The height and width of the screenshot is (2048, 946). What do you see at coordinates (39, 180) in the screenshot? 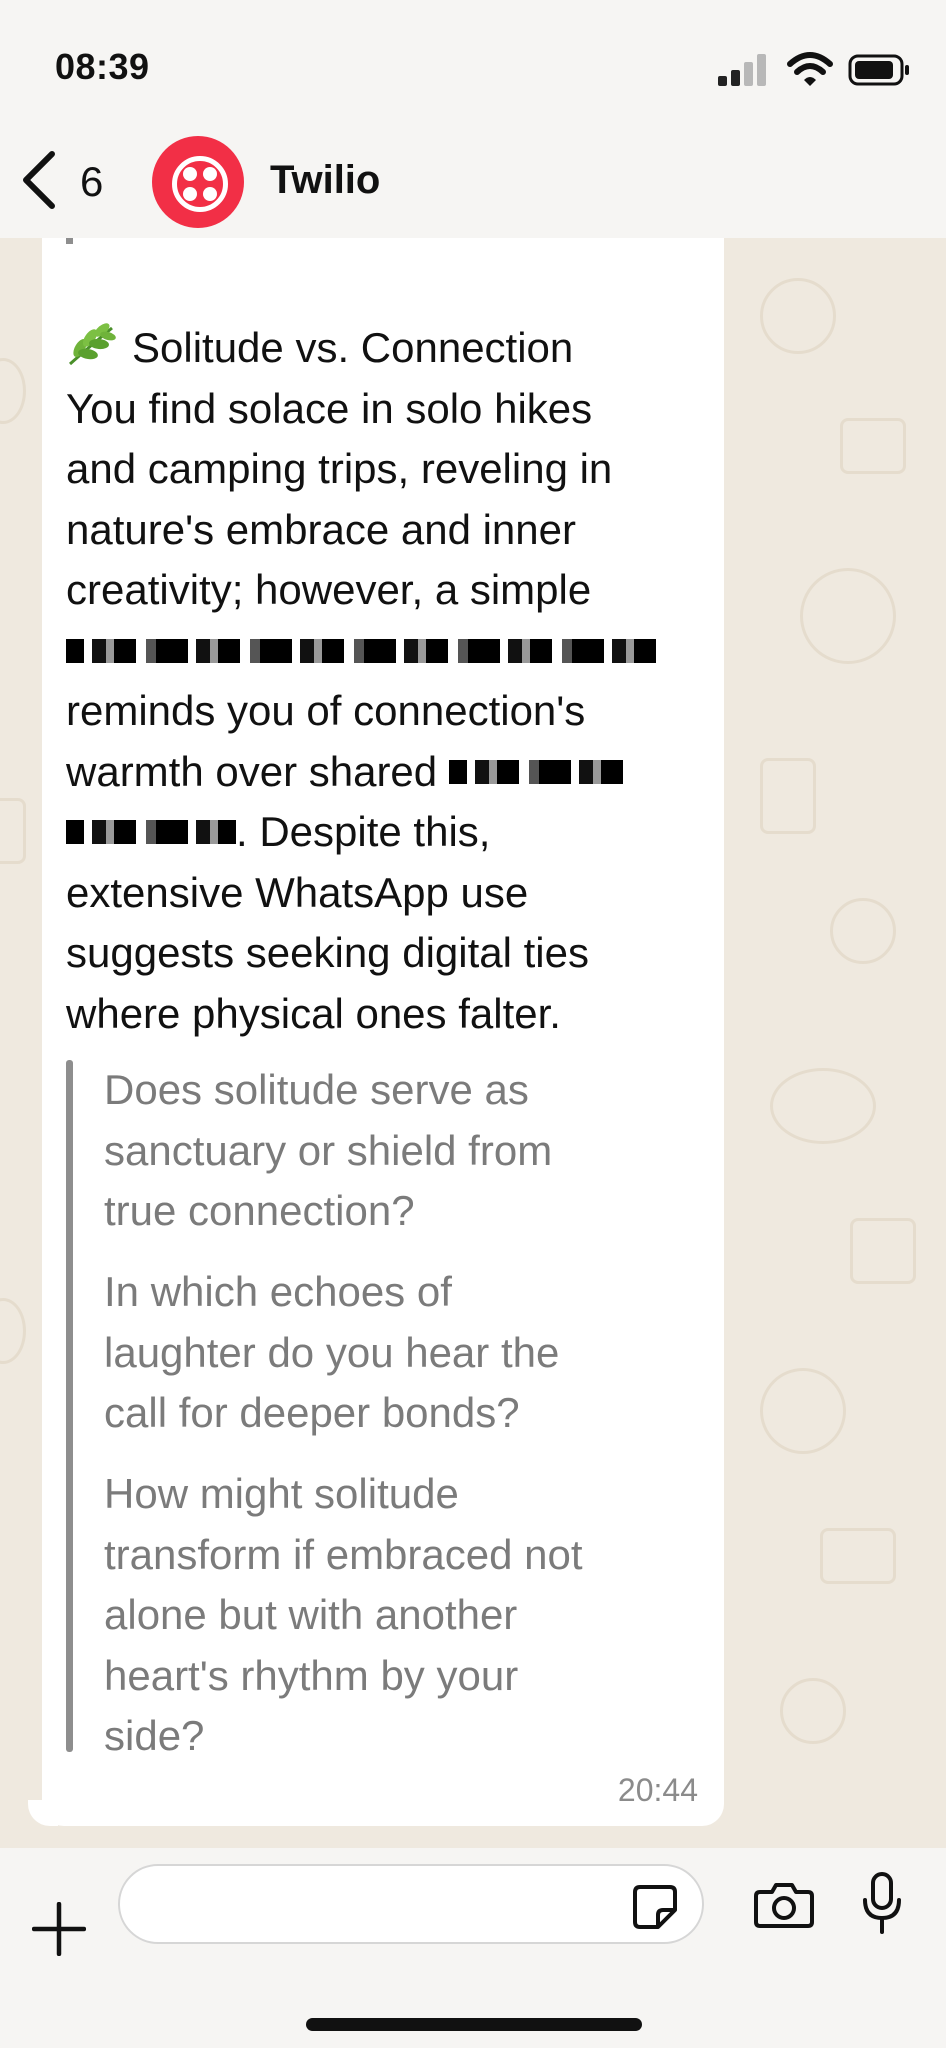
I see `chevron-left-icon` at bounding box center [39, 180].